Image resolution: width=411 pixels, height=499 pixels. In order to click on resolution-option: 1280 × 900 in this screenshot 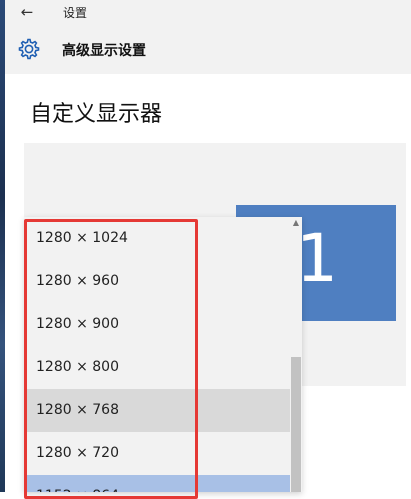, I will do `click(157, 324)`.